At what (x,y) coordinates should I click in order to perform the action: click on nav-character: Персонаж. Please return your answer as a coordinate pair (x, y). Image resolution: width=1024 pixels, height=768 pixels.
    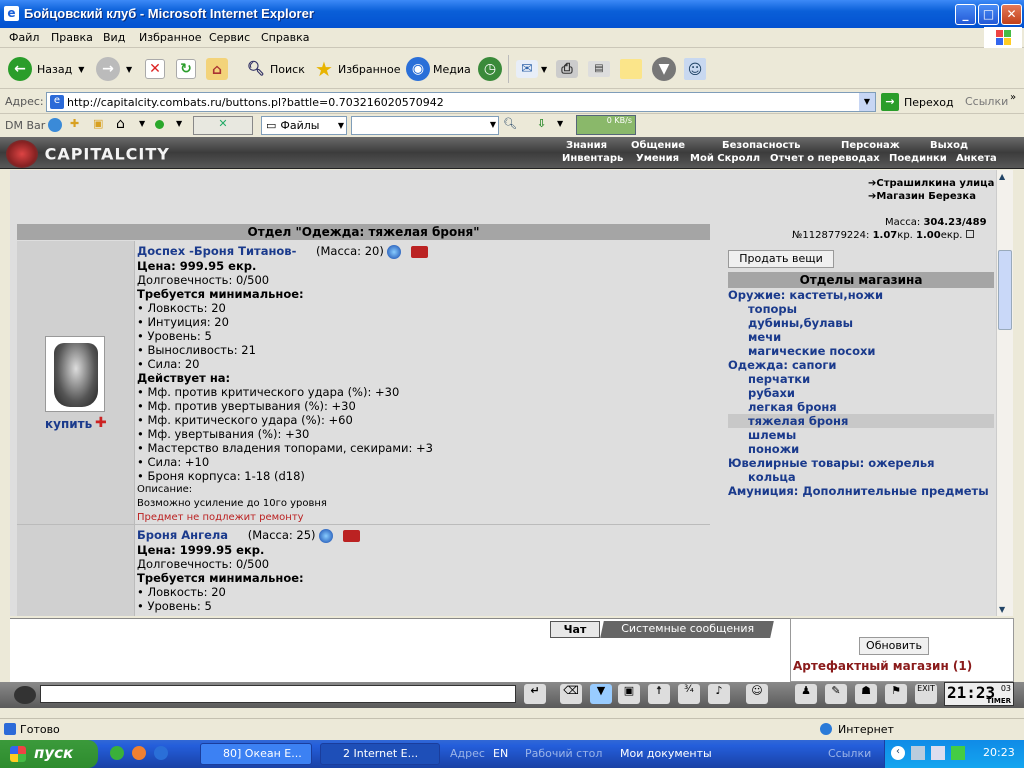
    Looking at the image, I should click on (870, 145).